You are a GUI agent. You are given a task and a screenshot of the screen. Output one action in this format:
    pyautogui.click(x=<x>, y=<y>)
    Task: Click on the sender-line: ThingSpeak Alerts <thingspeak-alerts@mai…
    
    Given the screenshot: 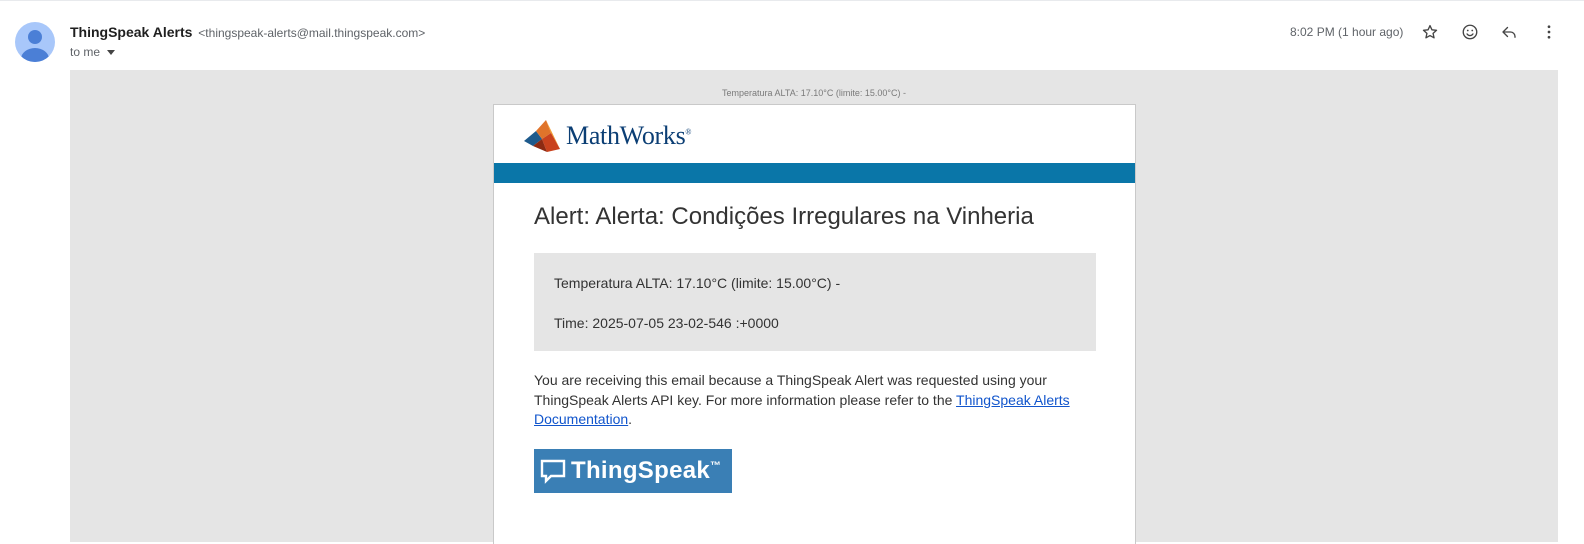 What is the action you would take?
    pyautogui.click(x=247, y=32)
    